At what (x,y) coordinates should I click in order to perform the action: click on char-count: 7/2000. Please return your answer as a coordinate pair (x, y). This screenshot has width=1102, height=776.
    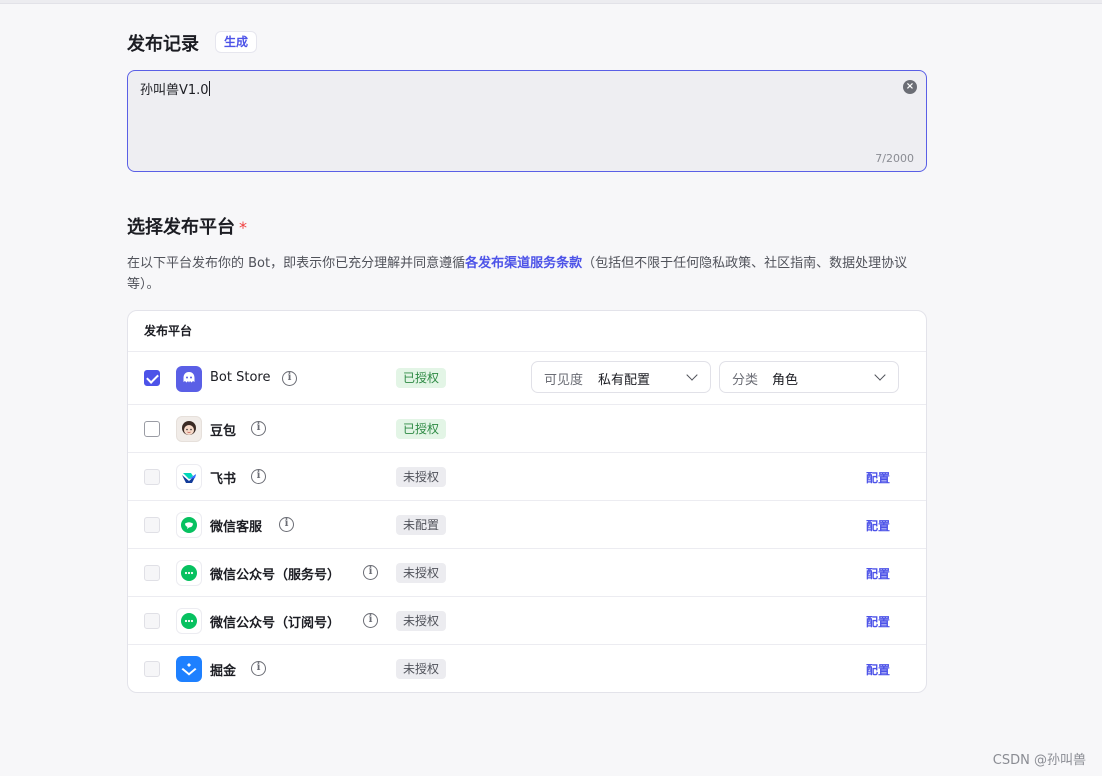
    Looking at the image, I should click on (894, 158).